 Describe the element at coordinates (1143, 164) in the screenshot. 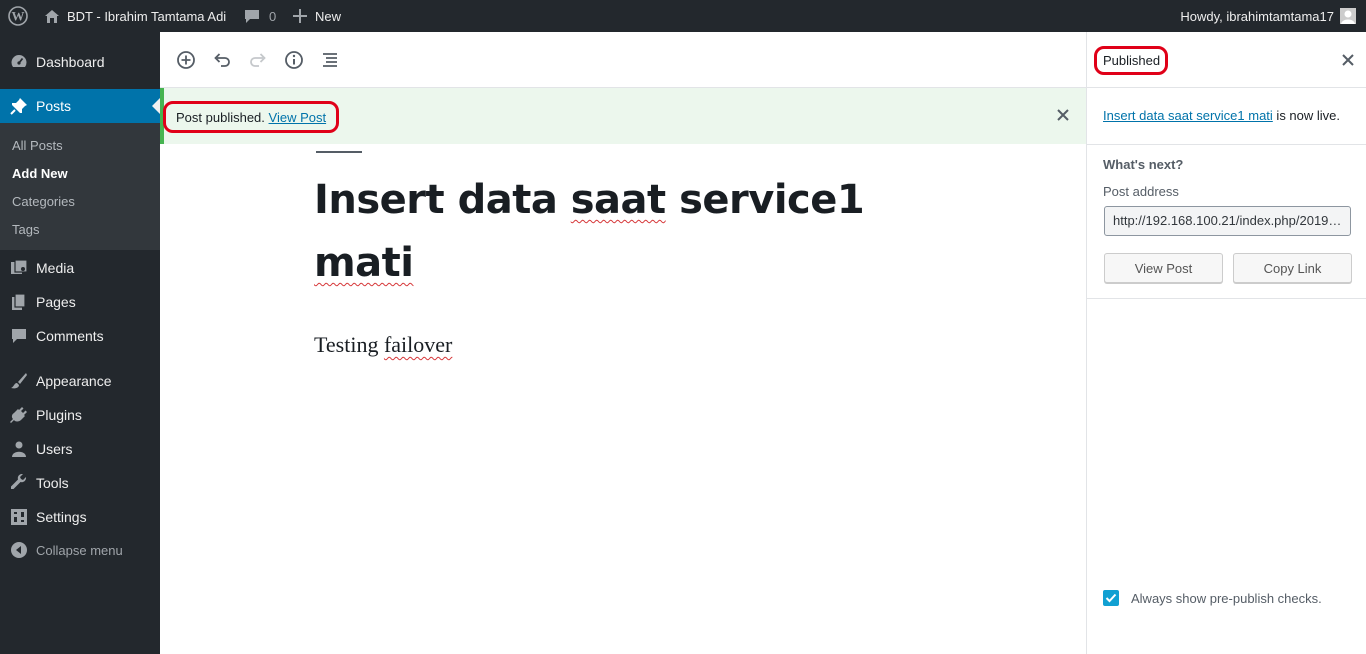

I see `whats-next-heading: What's next?` at that location.